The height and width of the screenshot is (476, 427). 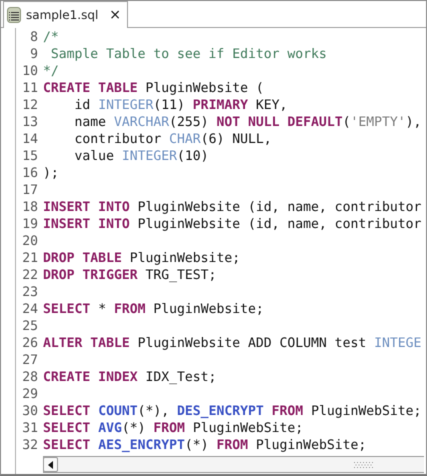 What do you see at coordinates (173, 428) in the screenshot?
I see `code-line: SELECT AVG(*) FROM PluginWebSite;` at bounding box center [173, 428].